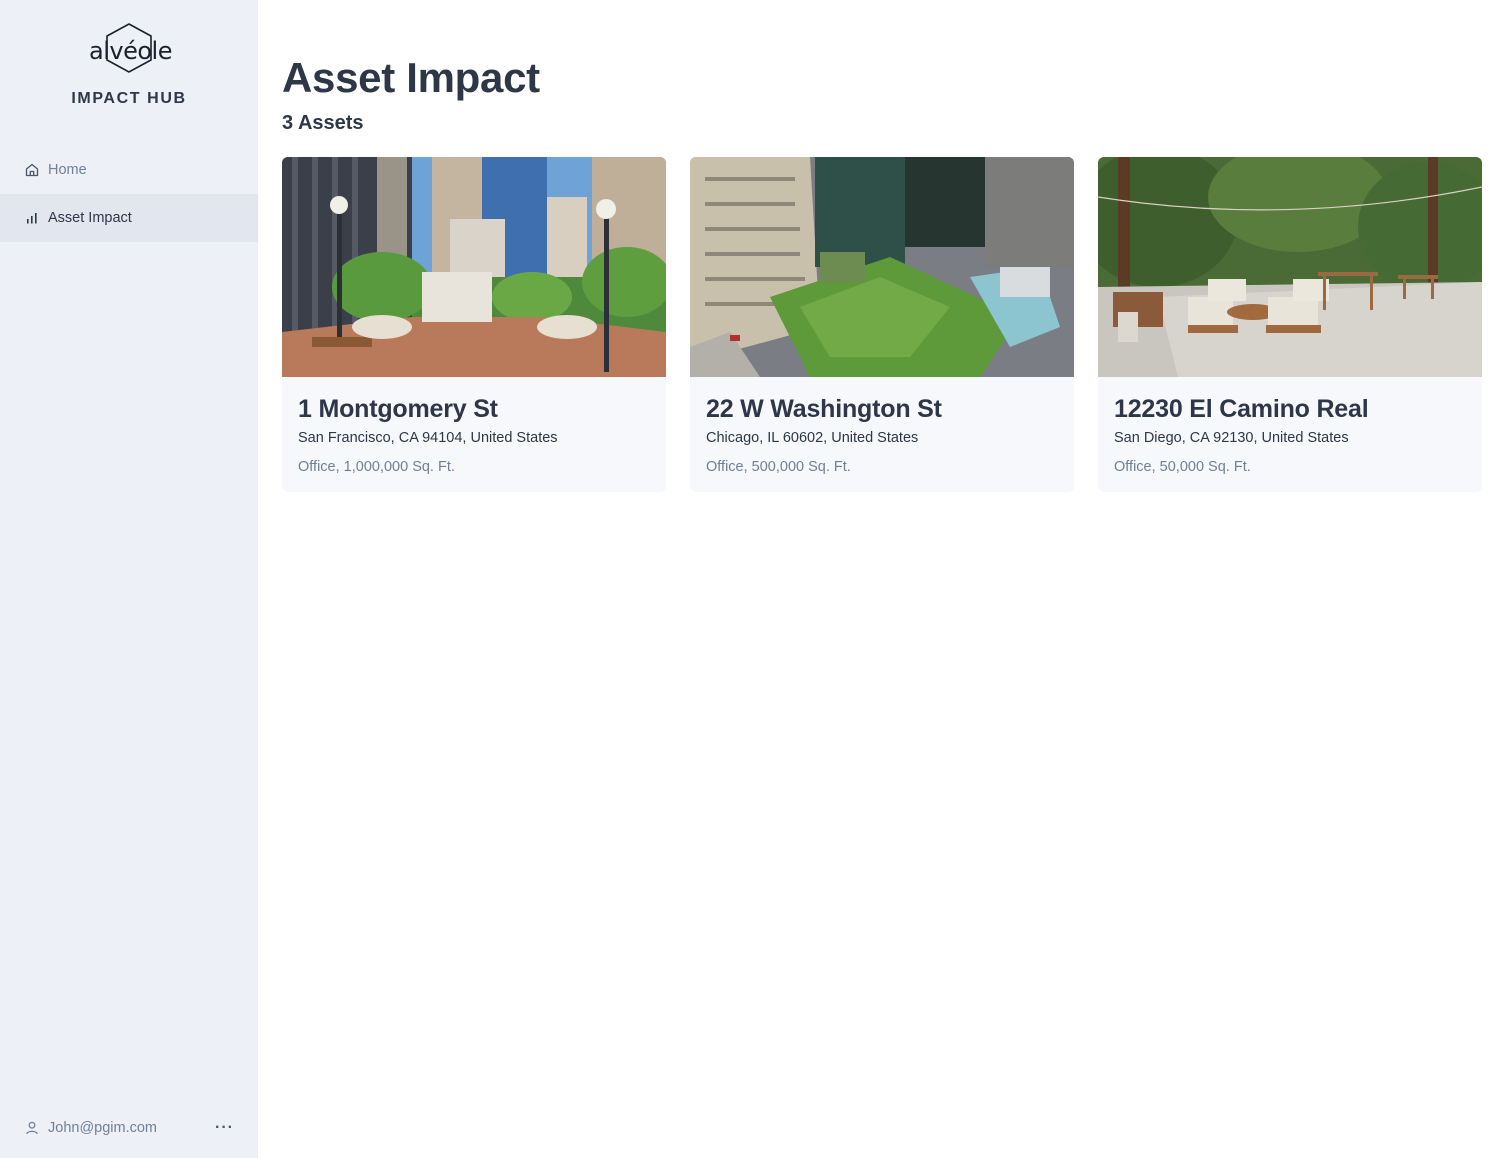 Image resolution: width=1512 pixels, height=1158 pixels. I want to click on green-roof-aerial-photo, so click(882, 267).